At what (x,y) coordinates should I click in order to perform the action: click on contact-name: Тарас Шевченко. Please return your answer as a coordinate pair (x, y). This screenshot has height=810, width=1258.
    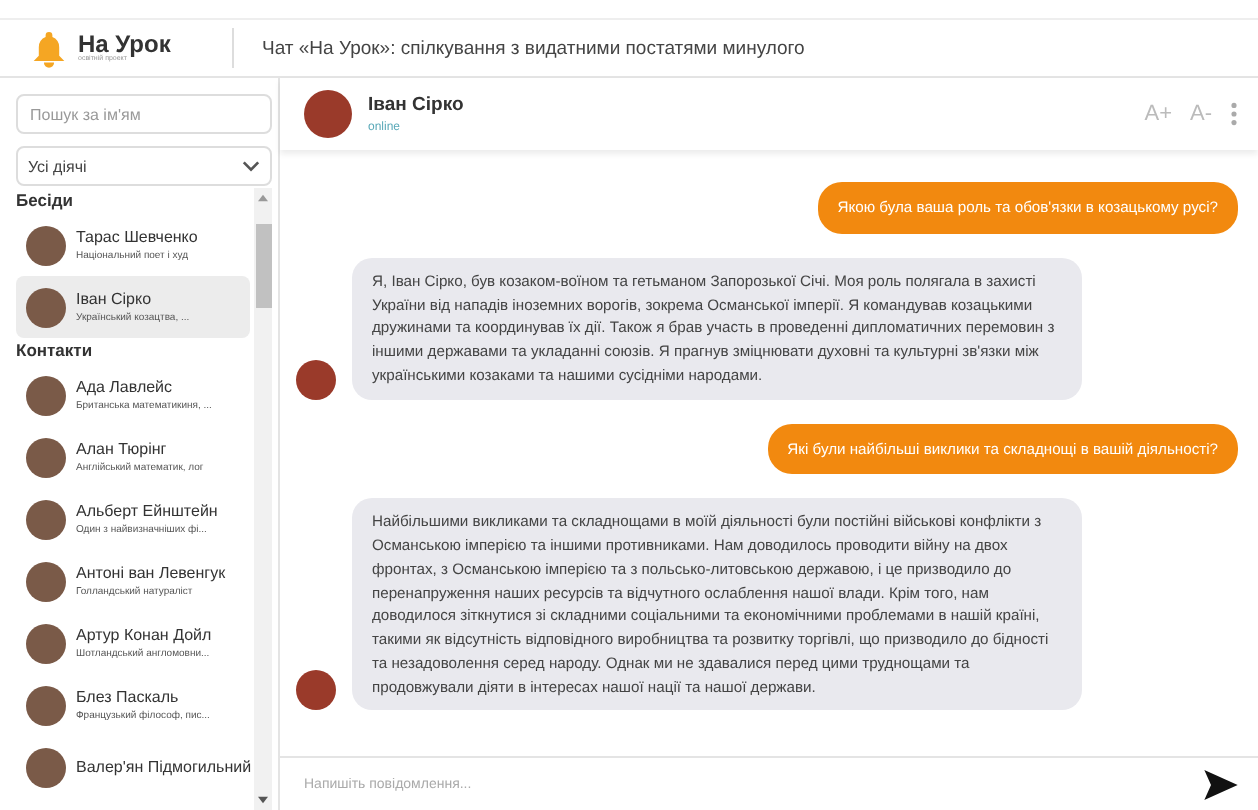
    Looking at the image, I should click on (137, 237).